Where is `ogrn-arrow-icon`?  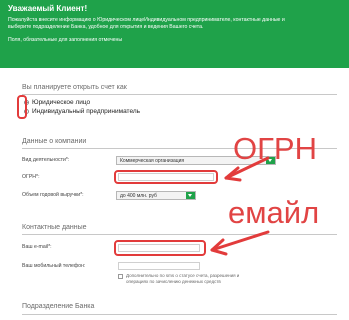
ogrn-arrow-icon is located at coordinates (247, 168).